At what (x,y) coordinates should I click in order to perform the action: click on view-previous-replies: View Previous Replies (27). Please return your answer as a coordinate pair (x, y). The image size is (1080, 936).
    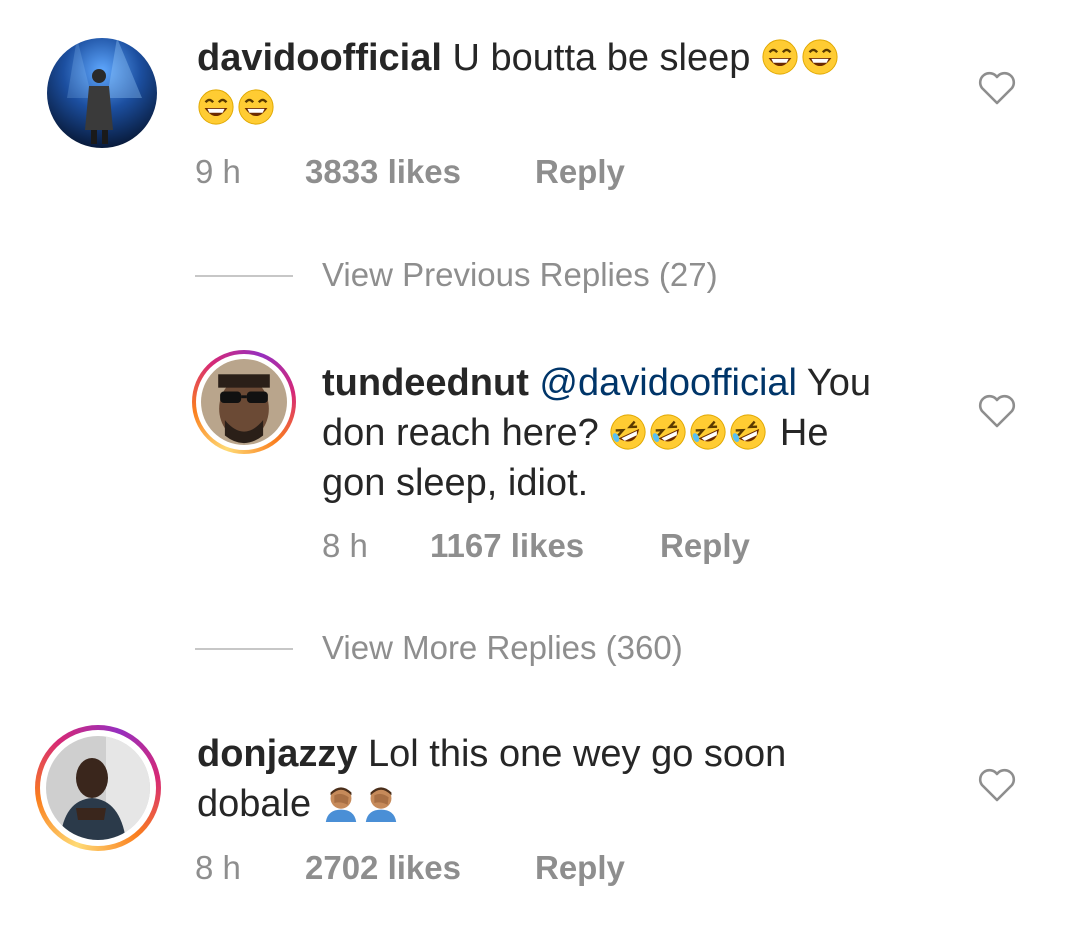
    Looking at the image, I should click on (475, 275).